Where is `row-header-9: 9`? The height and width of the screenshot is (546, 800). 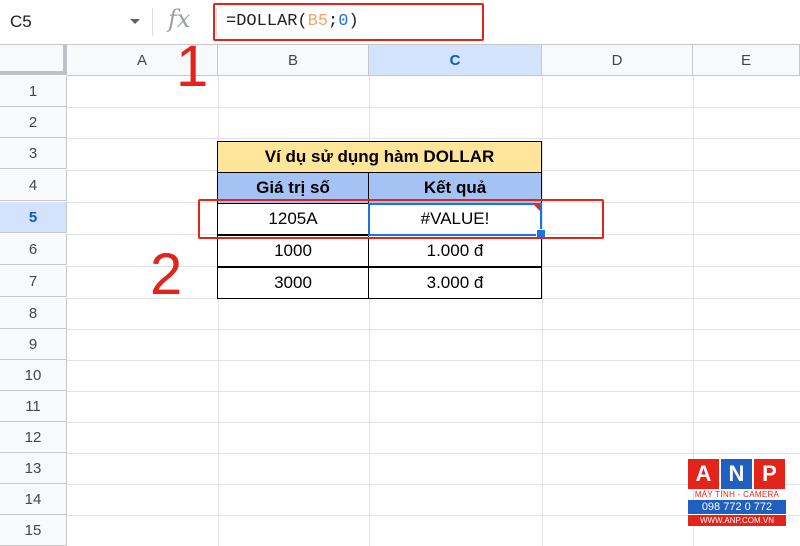
row-header-9: 9 is located at coordinates (33, 344).